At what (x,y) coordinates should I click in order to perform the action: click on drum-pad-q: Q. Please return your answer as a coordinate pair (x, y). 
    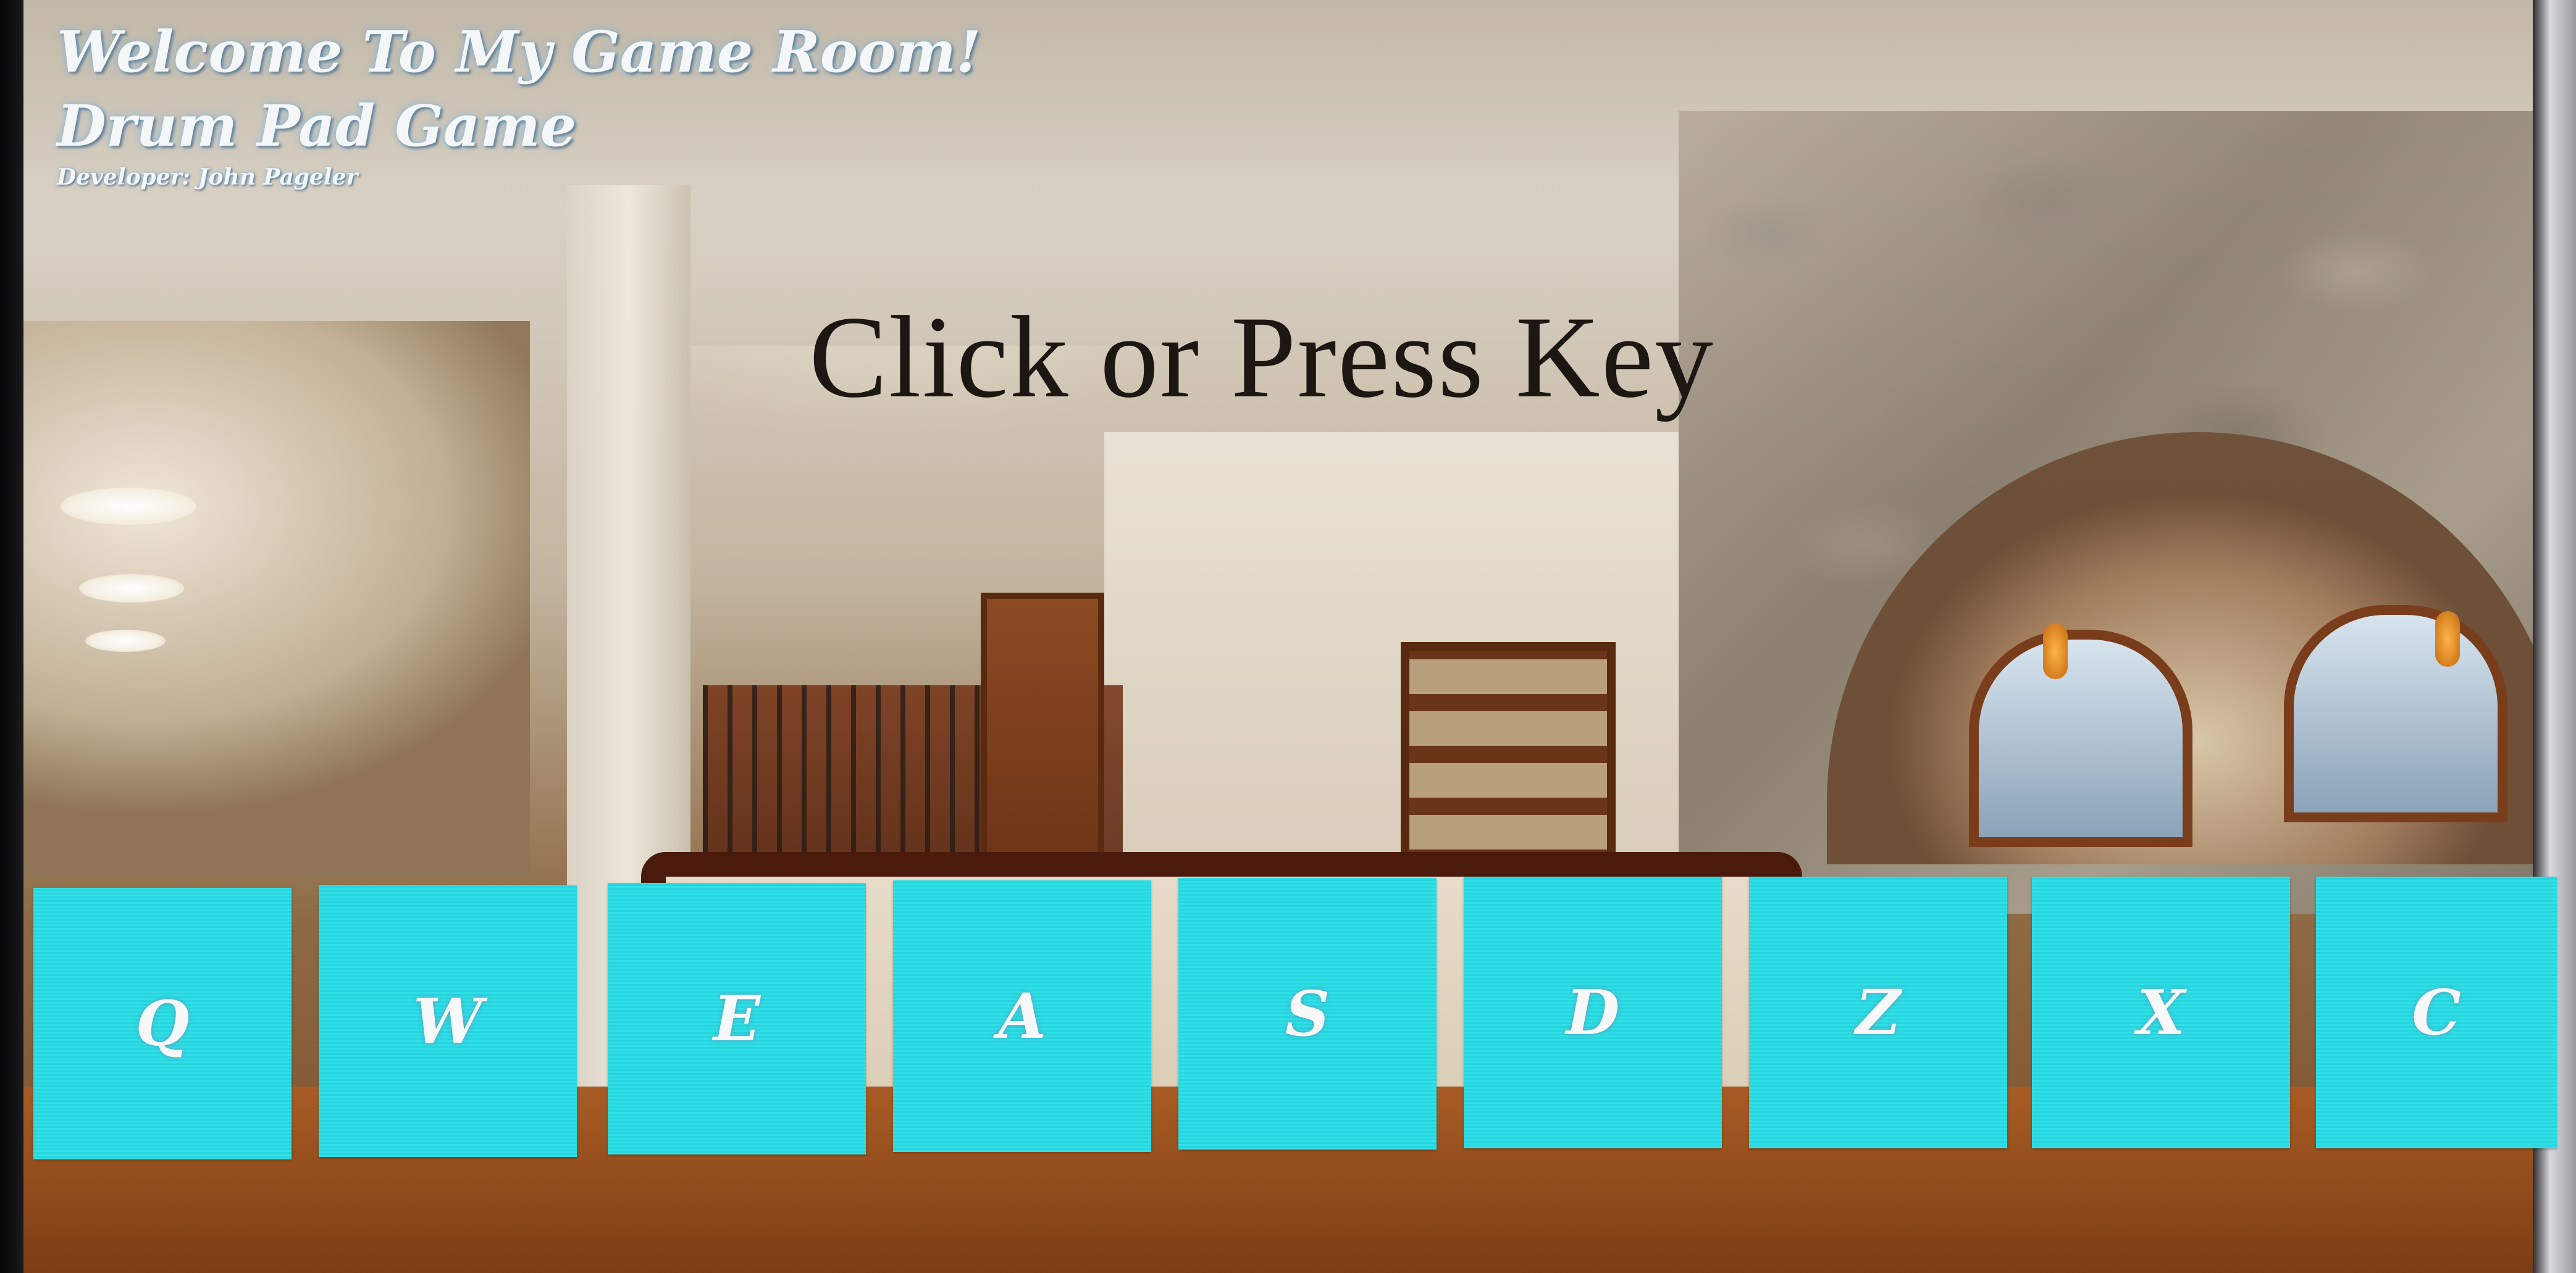
    Looking at the image, I should click on (162, 1024).